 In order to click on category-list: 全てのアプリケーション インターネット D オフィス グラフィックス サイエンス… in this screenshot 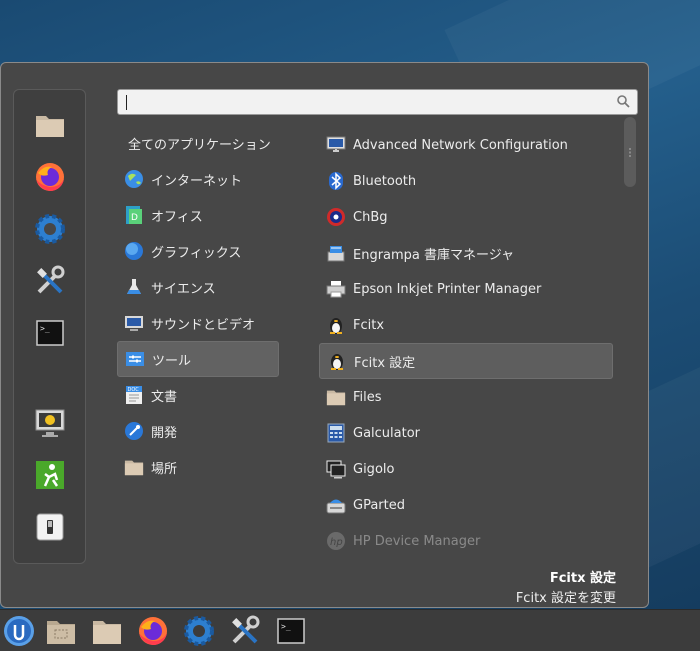, I will do `click(198, 305)`.